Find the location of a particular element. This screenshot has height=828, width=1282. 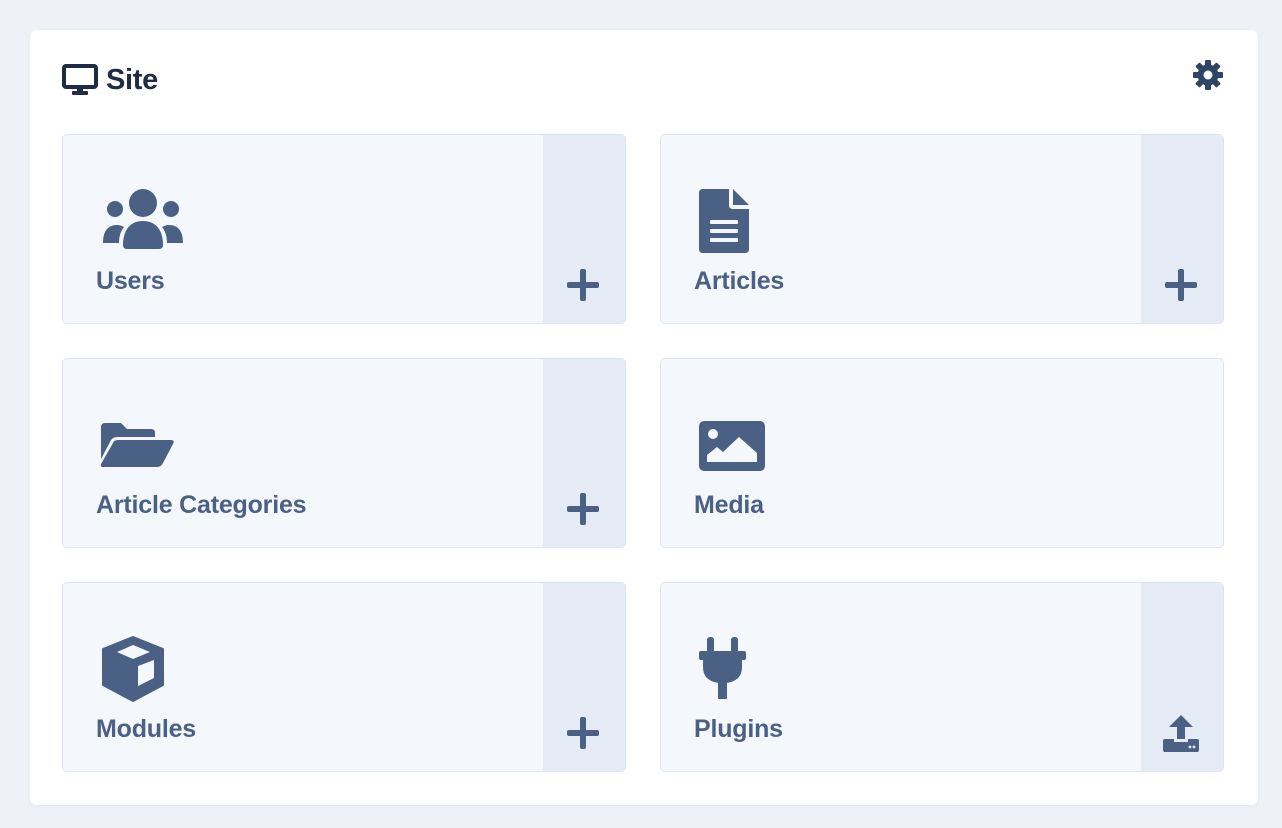

tile-articles: Articles is located at coordinates (942, 229).